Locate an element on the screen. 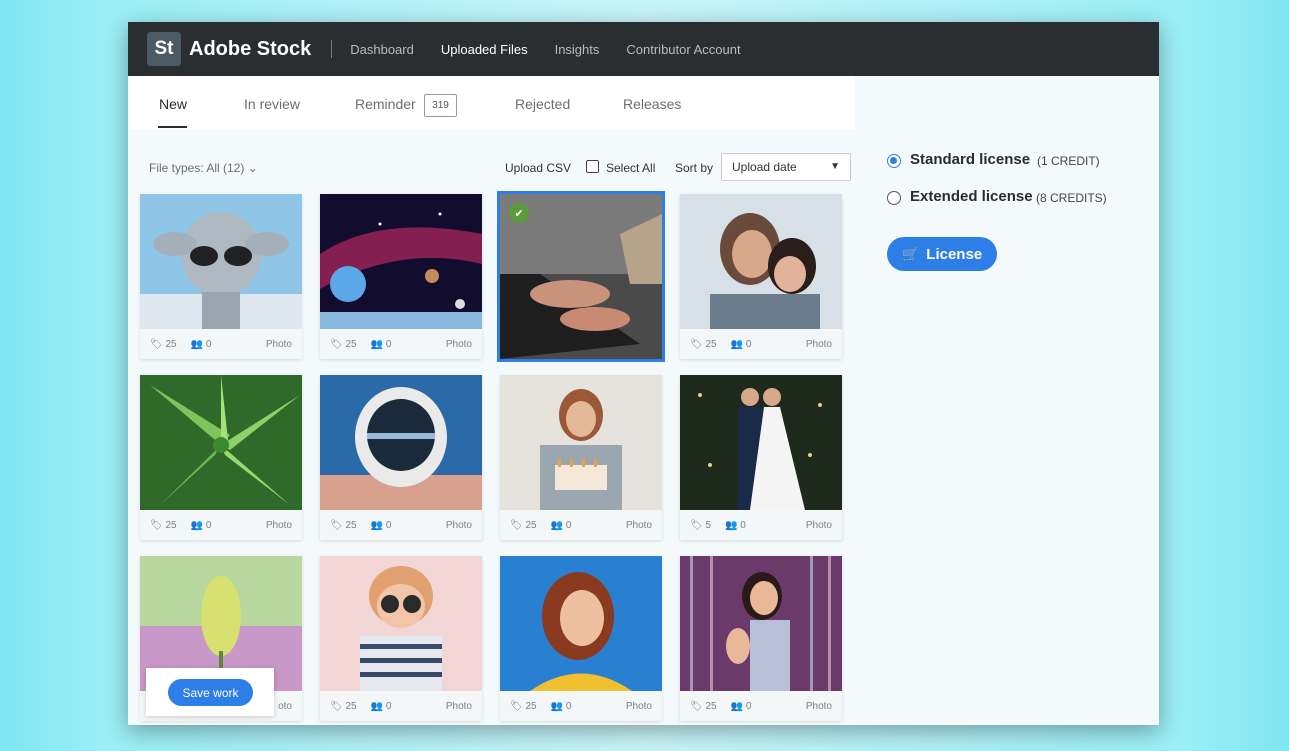 The width and height of the screenshot is (1289, 751). select-all-label: Select All is located at coordinates (630, 168).